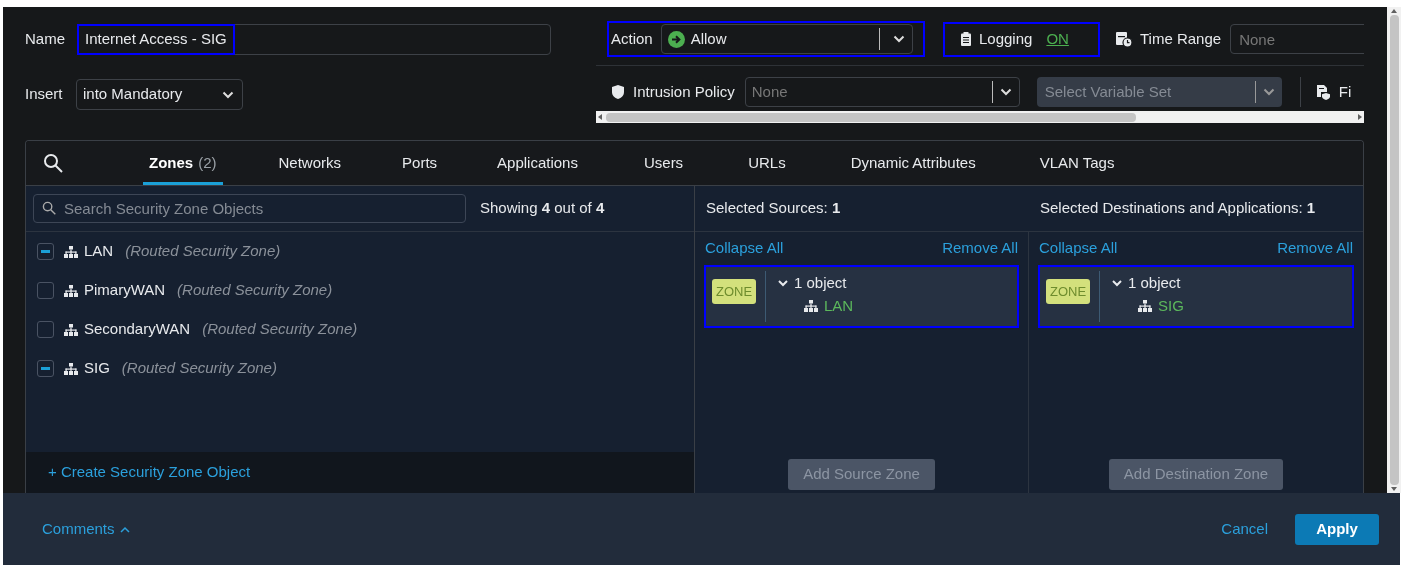 Image resolution: width=1404 pixels, height=565 pixels. What do you see at coordinates (124, 529) in the screenshot?
I see `chevron-up-icon` at bounding box center [124, 529].